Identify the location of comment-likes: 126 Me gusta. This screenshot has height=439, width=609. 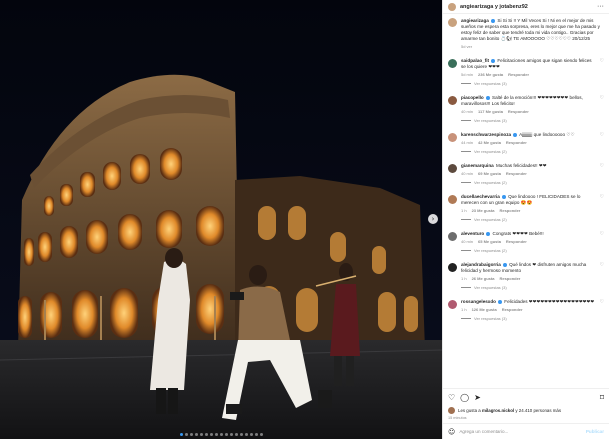
(484, 309).